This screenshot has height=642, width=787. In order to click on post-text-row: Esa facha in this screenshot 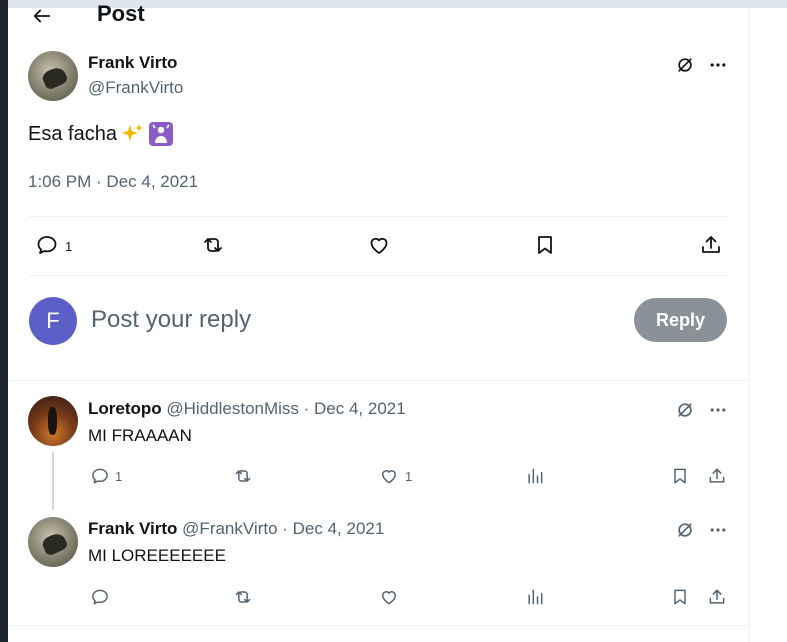, I will do `click(100, 134)`.